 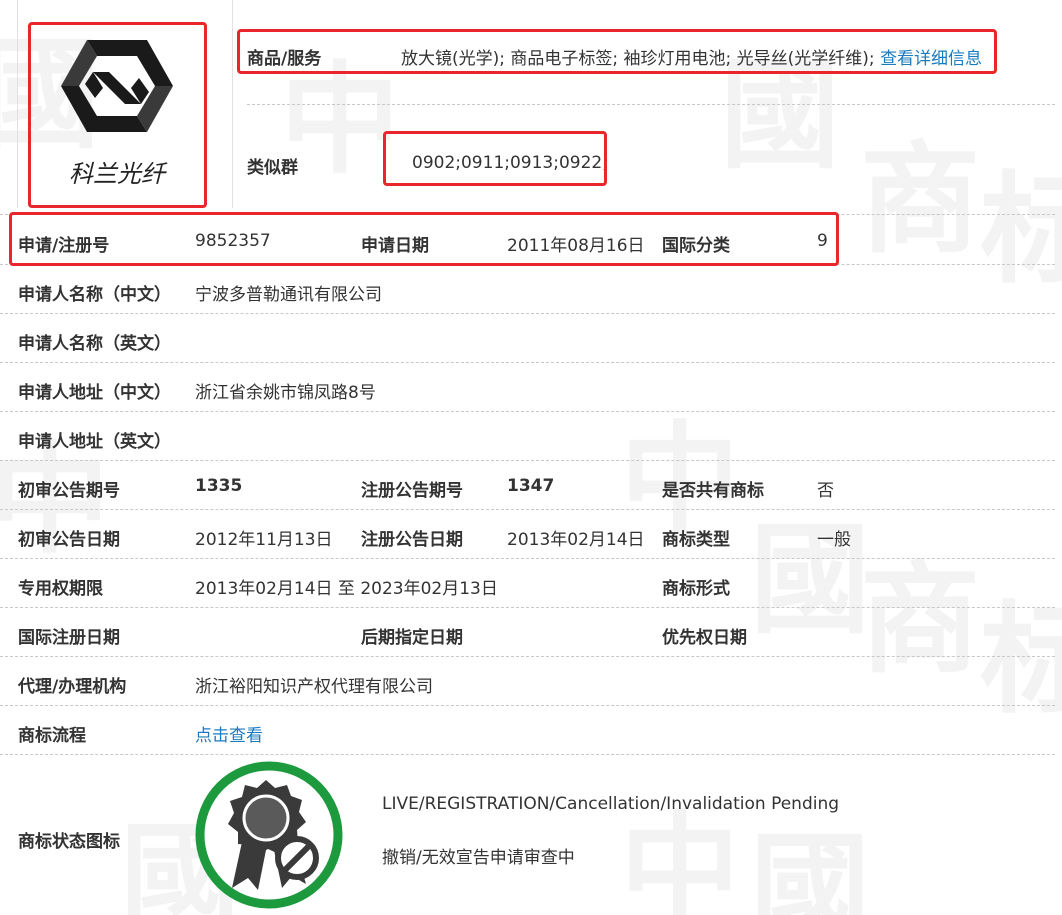 I want to click on similar-group-label: 类似群, so click(x=272, y=168).